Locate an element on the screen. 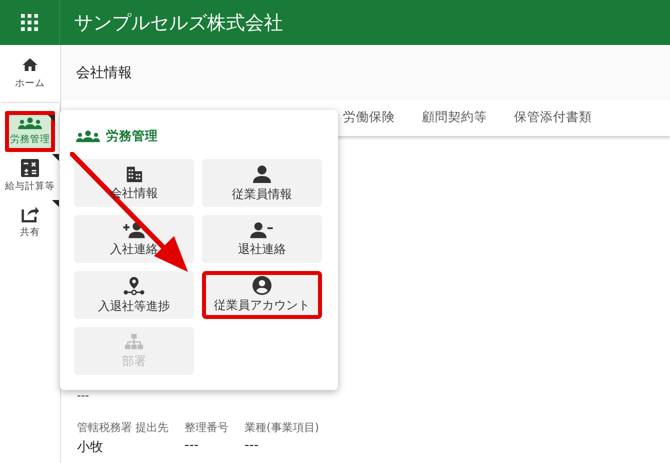  menu-tile: 従業員アカウント is located at coordinates (262, 295).